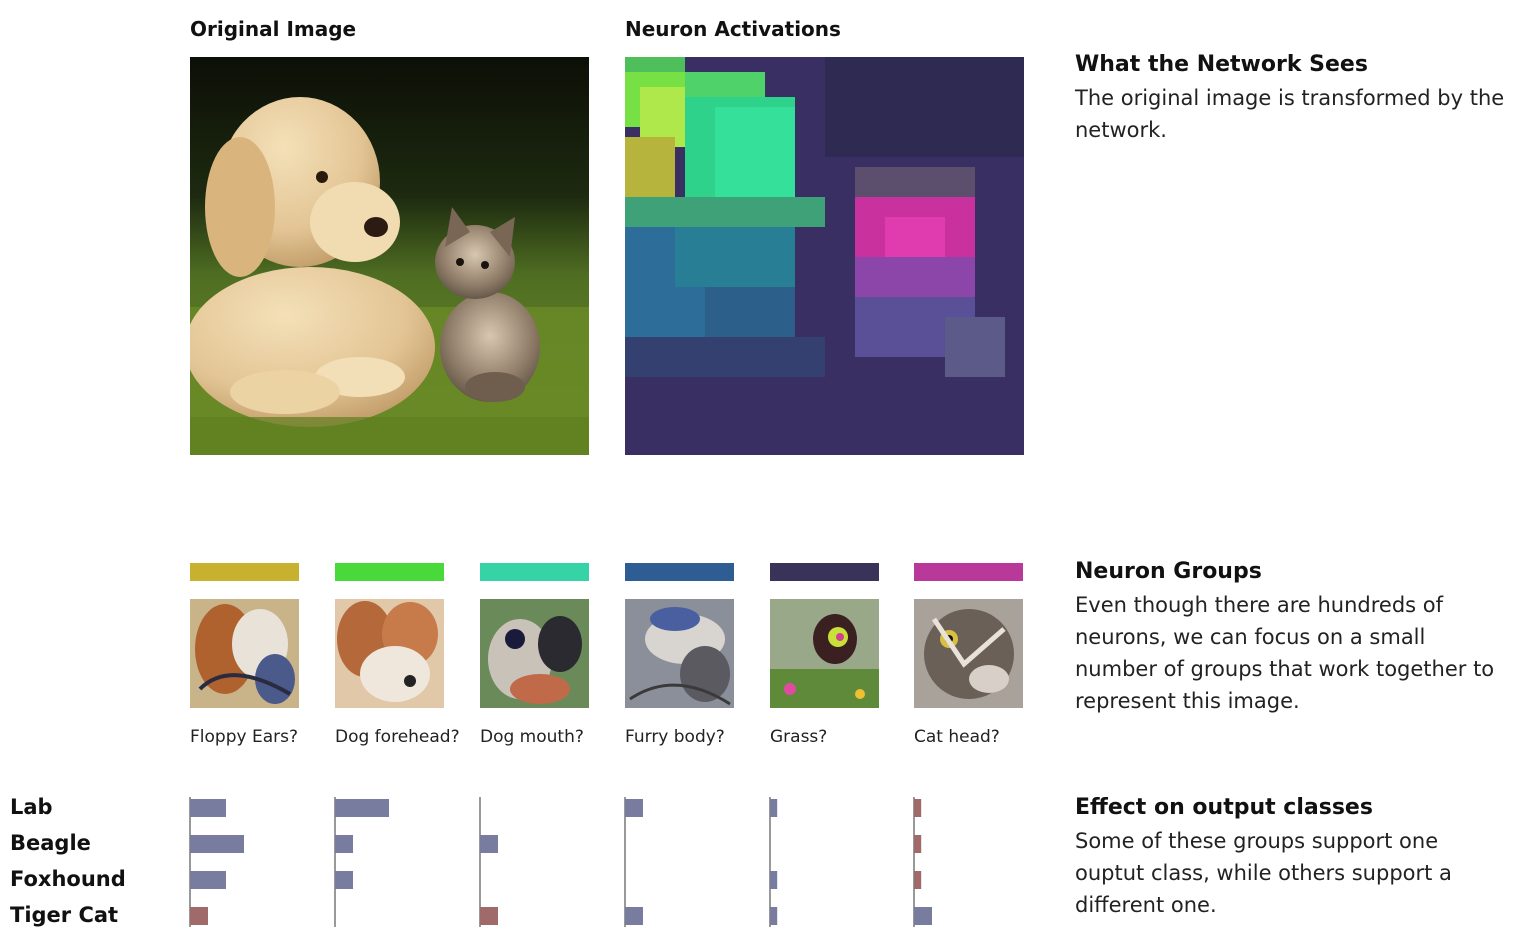 This screenshot has height=944, width=1534. Describe the element at coordinates (634, 916) in the screenshot. I see `effect-bar-4-tiger-cat` at that location.